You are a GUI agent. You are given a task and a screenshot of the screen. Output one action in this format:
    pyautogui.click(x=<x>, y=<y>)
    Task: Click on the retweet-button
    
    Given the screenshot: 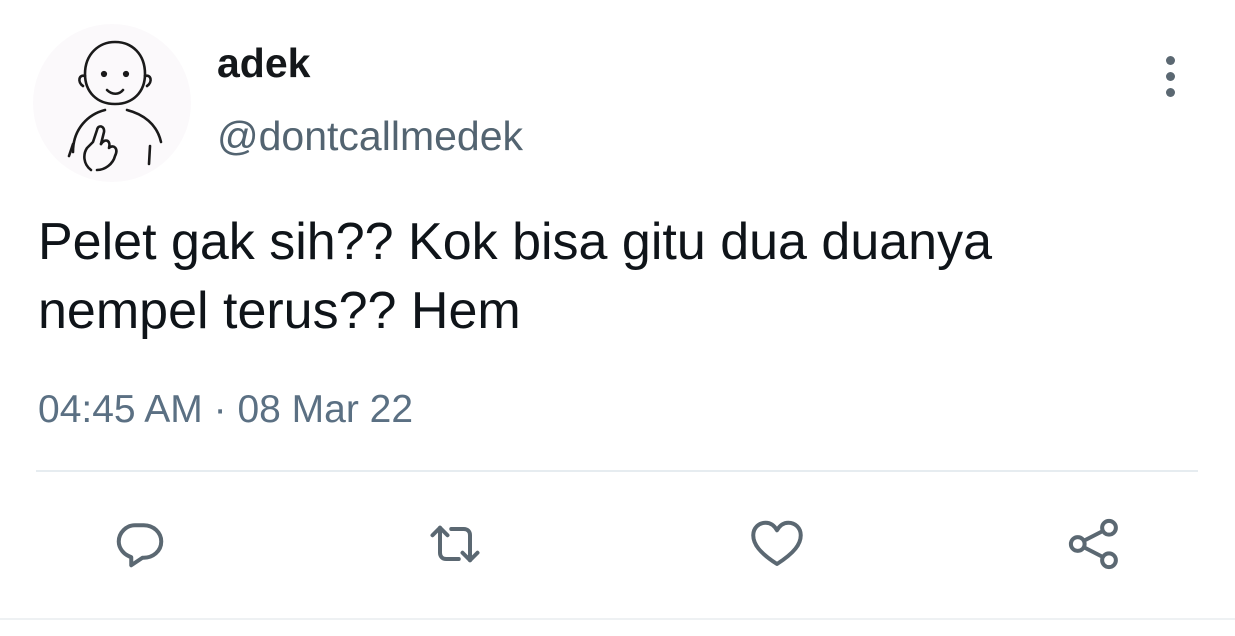 What is the action you would take?
    pyautogui.click(x=455, y=544)
    